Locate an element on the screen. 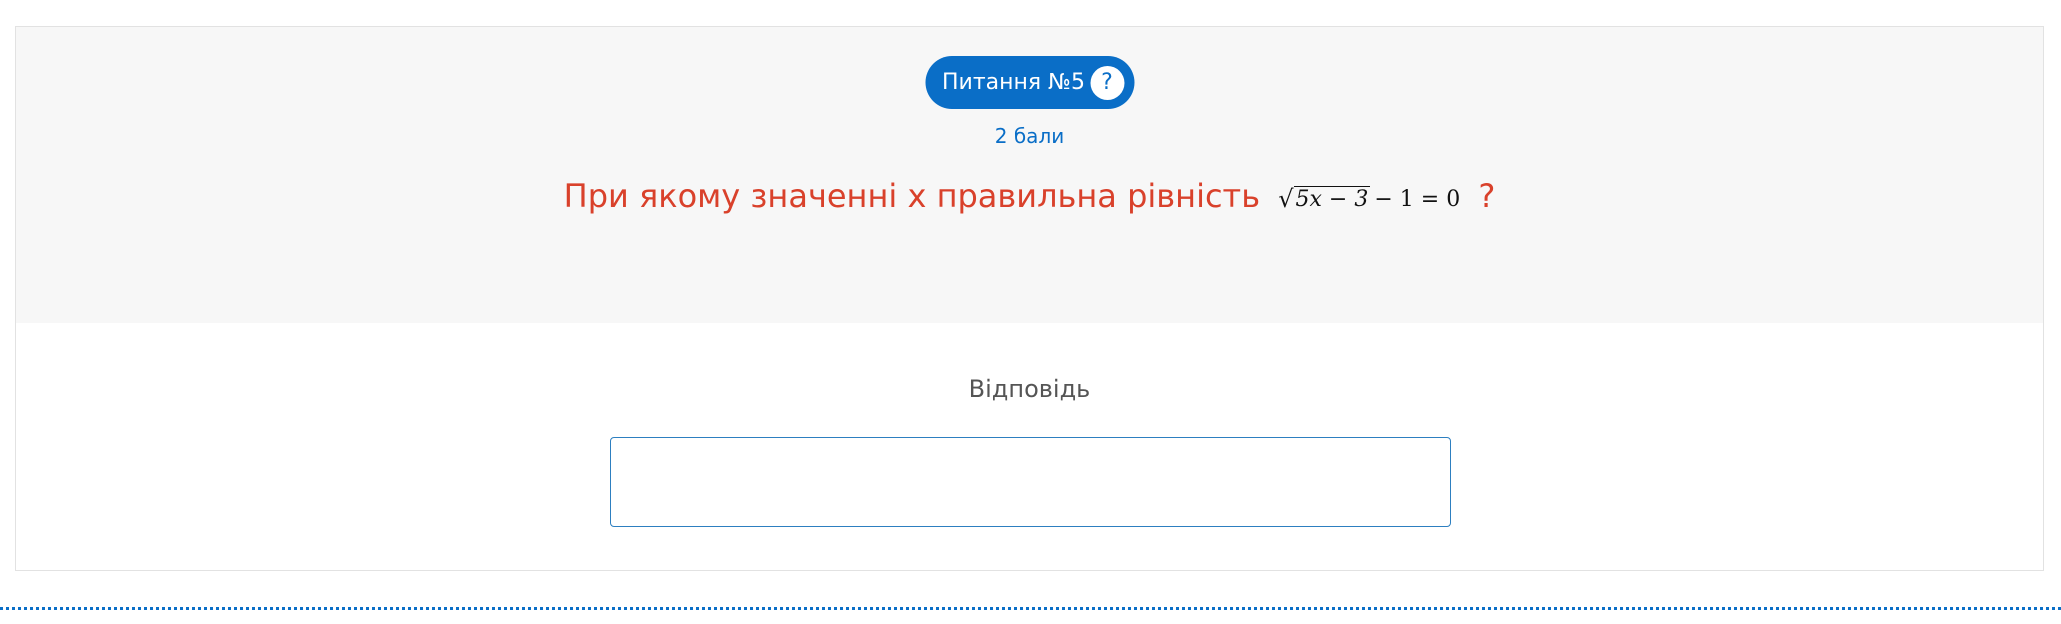 Image resolution: width=2061 pixels, height=624 pixels. equation-rest: − 1 = 0 is located at coordinates (1417, 199).